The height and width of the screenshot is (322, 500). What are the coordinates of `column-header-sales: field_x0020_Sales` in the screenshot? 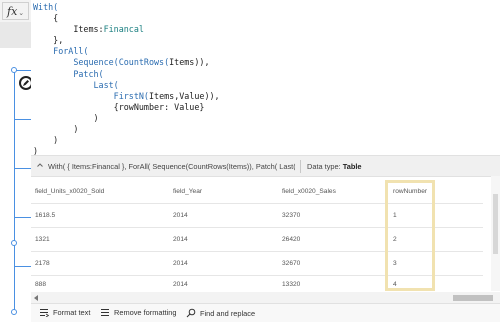 It's located at (309, 191).